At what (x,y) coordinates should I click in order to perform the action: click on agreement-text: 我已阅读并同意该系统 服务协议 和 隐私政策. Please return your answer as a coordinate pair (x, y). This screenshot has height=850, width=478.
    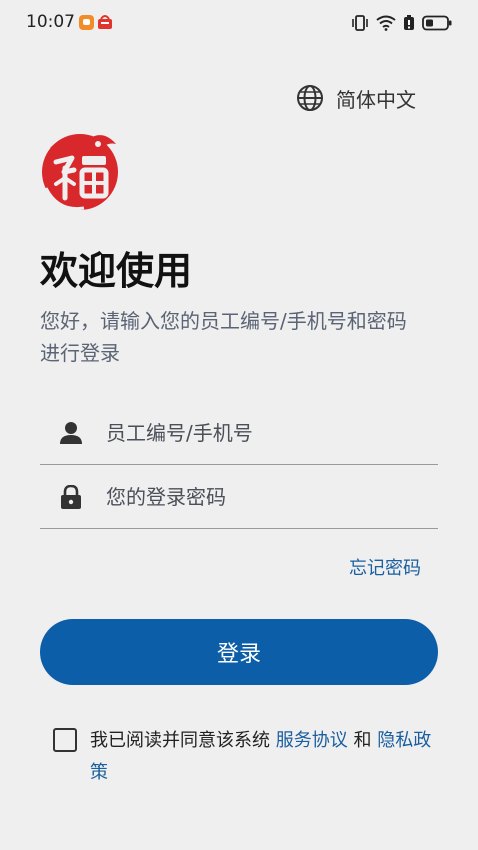
    Looking at the image, I should click on (265, 757).